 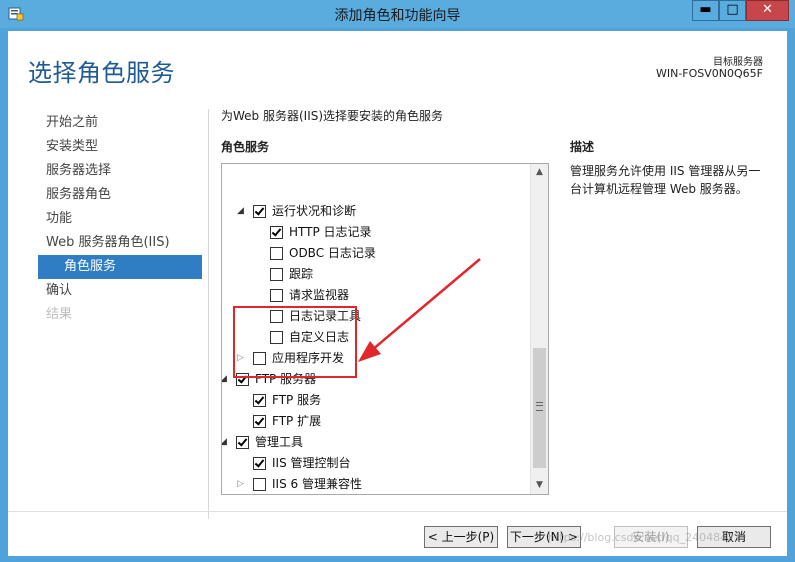 I want to click on description-heading: 描述, so click(x=582, y=147).